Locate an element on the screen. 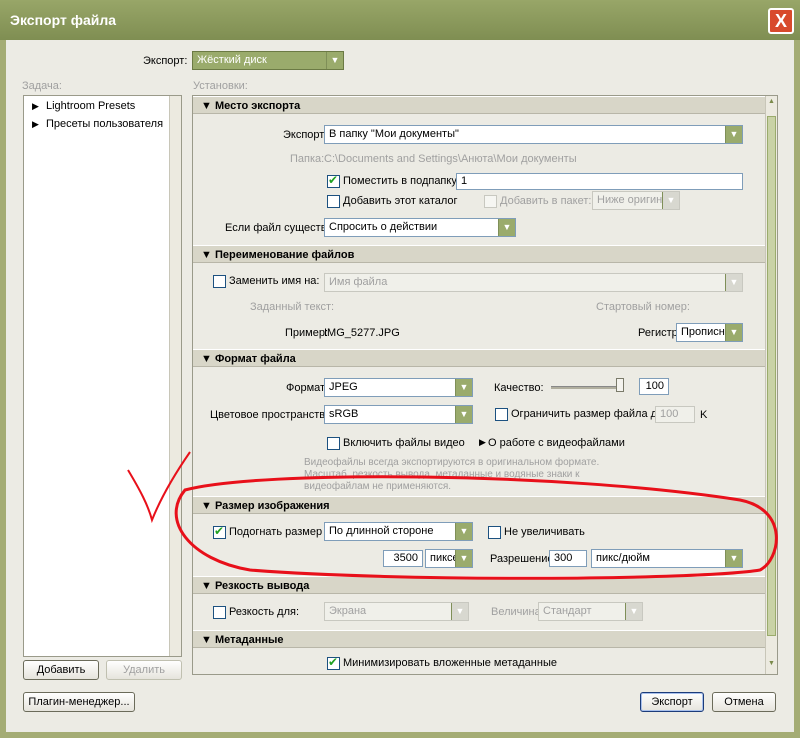 This screenshot has height=738, width=800. custom-text-label: Заданный текст: is located at coordinates (292, 307).